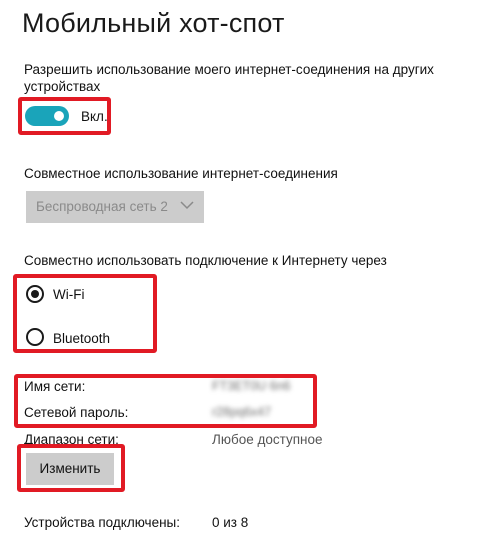 The height and width of the screenshot is (536, 481). What do you see at coordinates (71, 439) in the screenshot?
I see `network-range-label: Диапазон сети:` at bounding box center [71, 439].